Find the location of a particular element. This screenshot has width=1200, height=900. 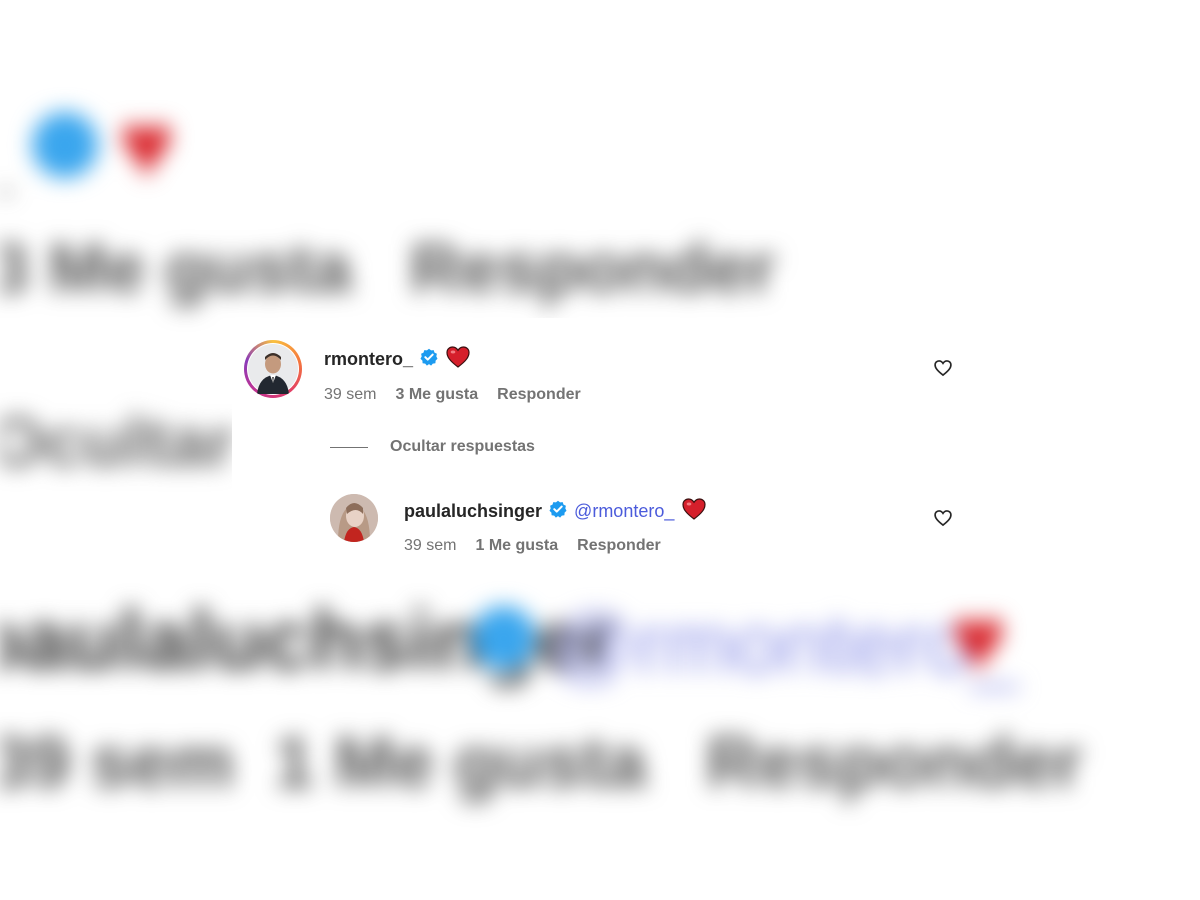

reply-like-heart-icon is located at coordinates (943, 518).